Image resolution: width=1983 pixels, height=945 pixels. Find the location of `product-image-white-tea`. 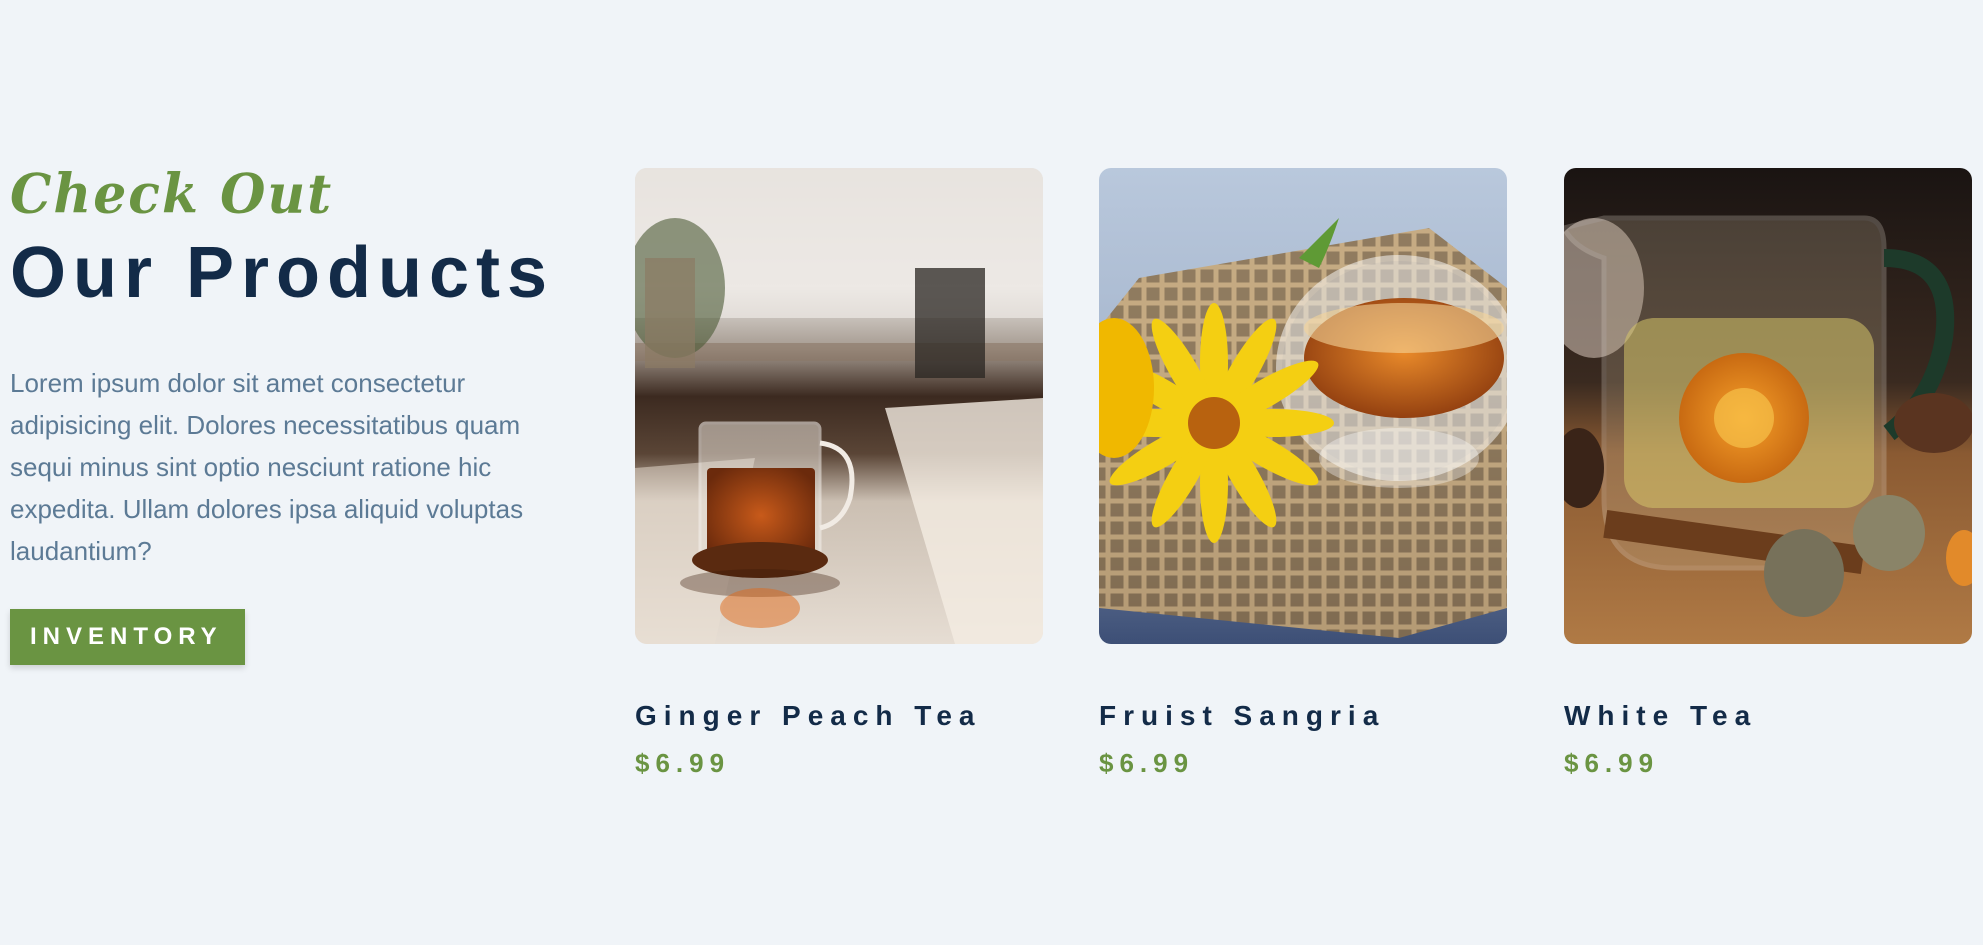

product-image-white-tea is located at coordinates (1768, 406).